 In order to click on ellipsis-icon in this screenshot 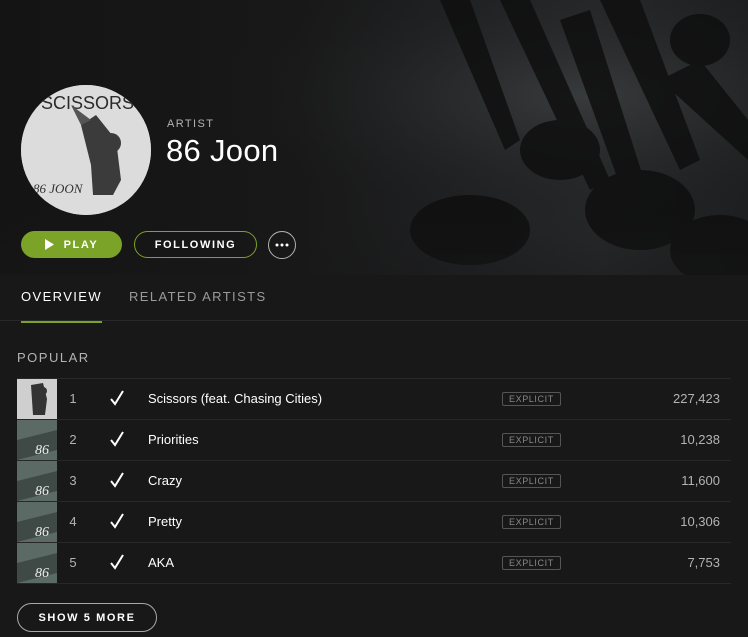, I will do `click(282, 245)`.